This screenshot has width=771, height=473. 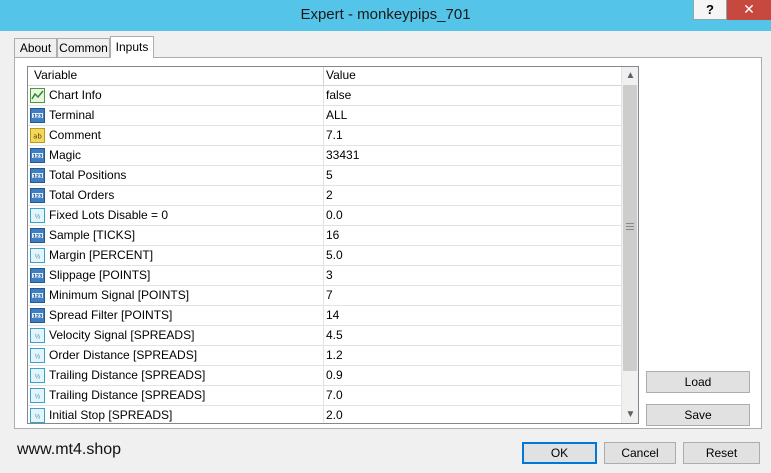 I want to click on table-row: 123 Minimum Signal [POINTS] 7, so click(x=324, y=296).